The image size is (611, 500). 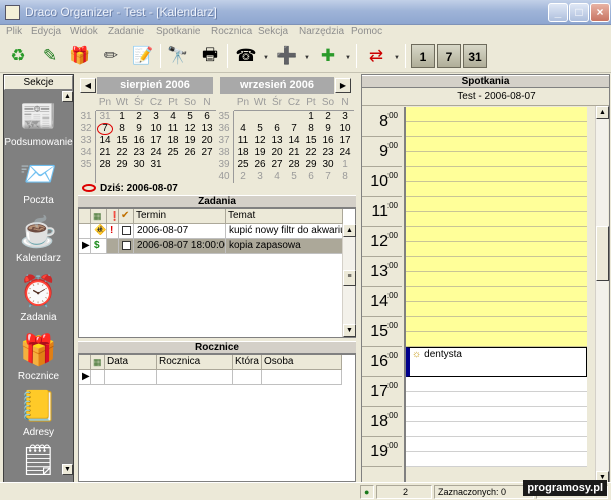 What do you see at coordinates (475, 56) in the screenshot?
I see `month-view-icon: 31` at bounding box center [475, 56].